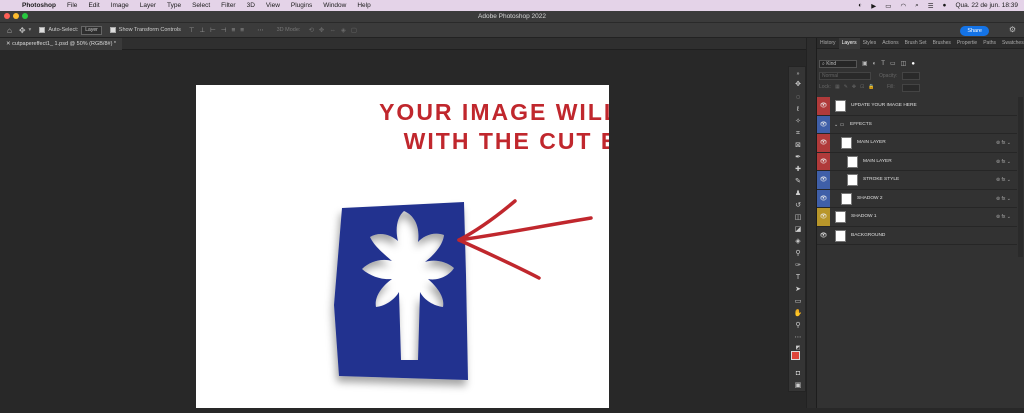  Describe the element at coordinates (798, 230) in the screenshot. I see `gradient-tool-icon: ◪` at that location.